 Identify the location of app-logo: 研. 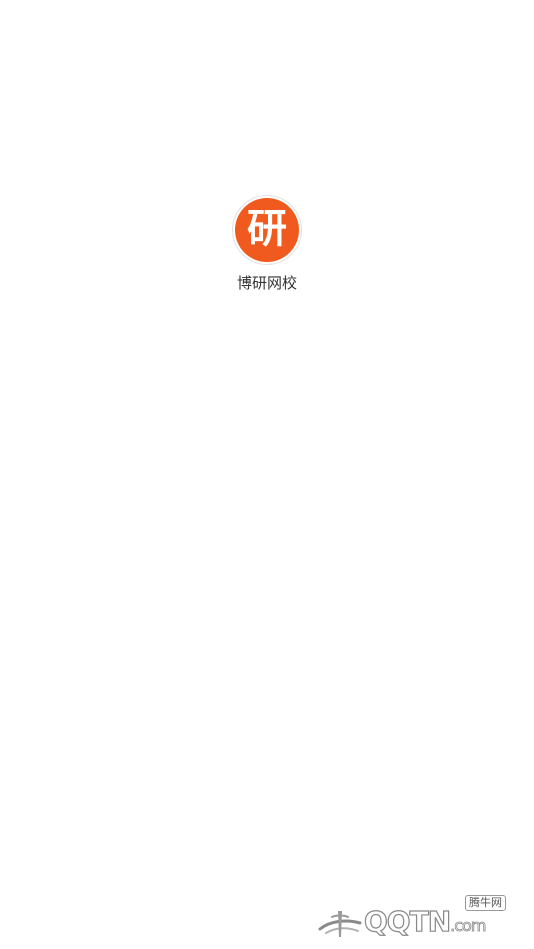
(267, 230).